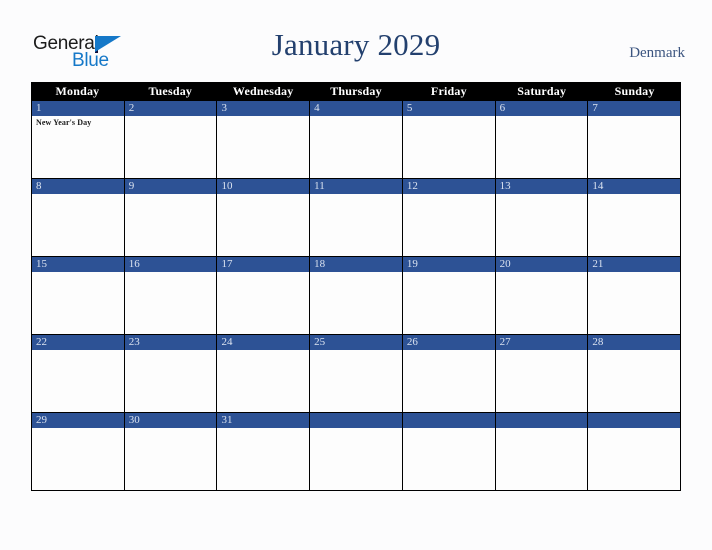  Describe the element at coordinates (170, 295) in the screenshot. I see `calendar-day-cell: 16` at that location.